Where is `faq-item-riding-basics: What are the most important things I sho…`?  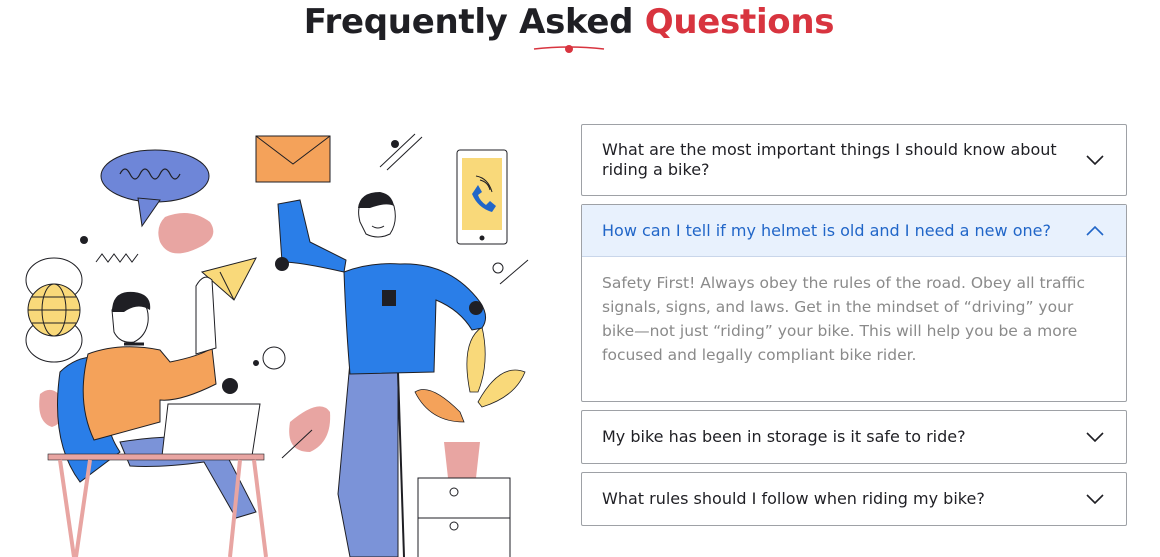
faq-item-riding-basics: What are the most important things I sho… is located at coordinates (854, 160).